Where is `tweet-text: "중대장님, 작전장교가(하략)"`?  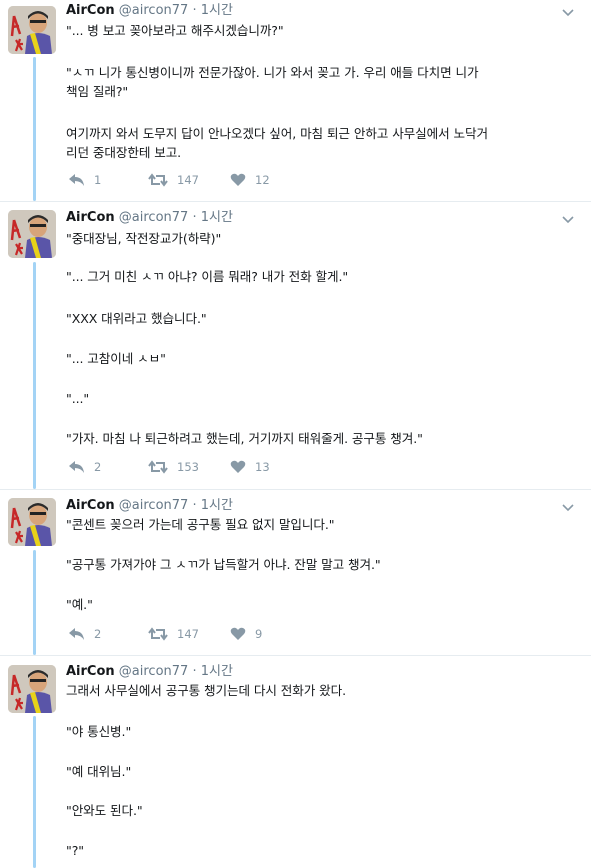 tweet-text: "중대장님, 작전장교가(하략)" is located at coordinates (144, 238).